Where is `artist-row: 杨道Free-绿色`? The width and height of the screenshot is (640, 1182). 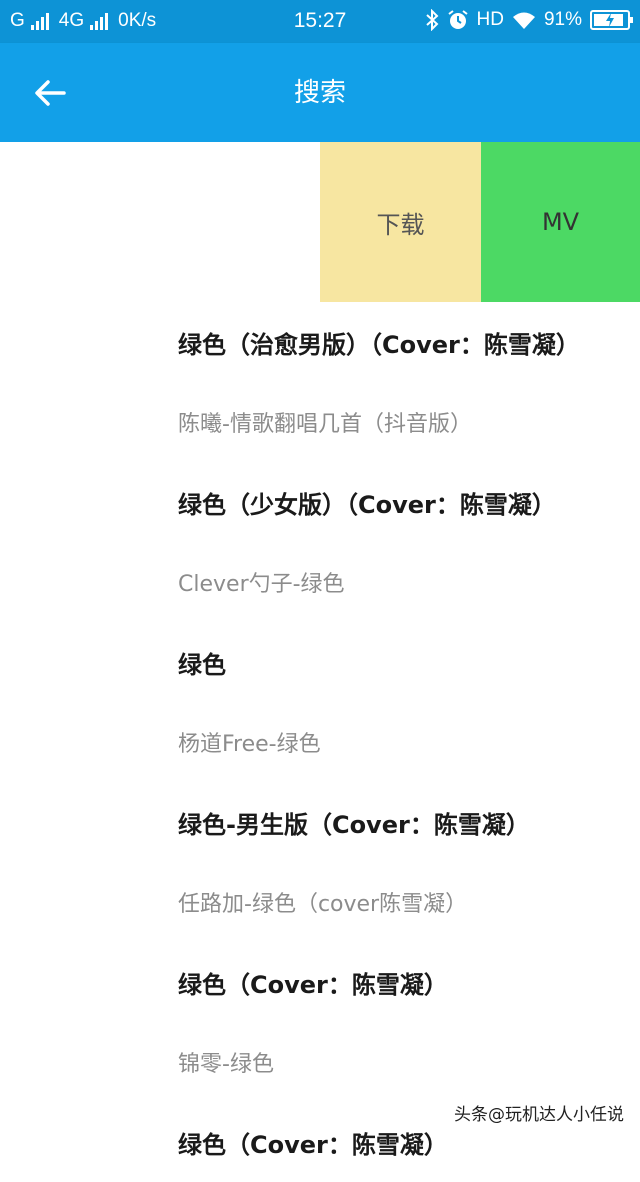
artist-row: 杨道Free-绿色 is located at coordinates (320, 742).